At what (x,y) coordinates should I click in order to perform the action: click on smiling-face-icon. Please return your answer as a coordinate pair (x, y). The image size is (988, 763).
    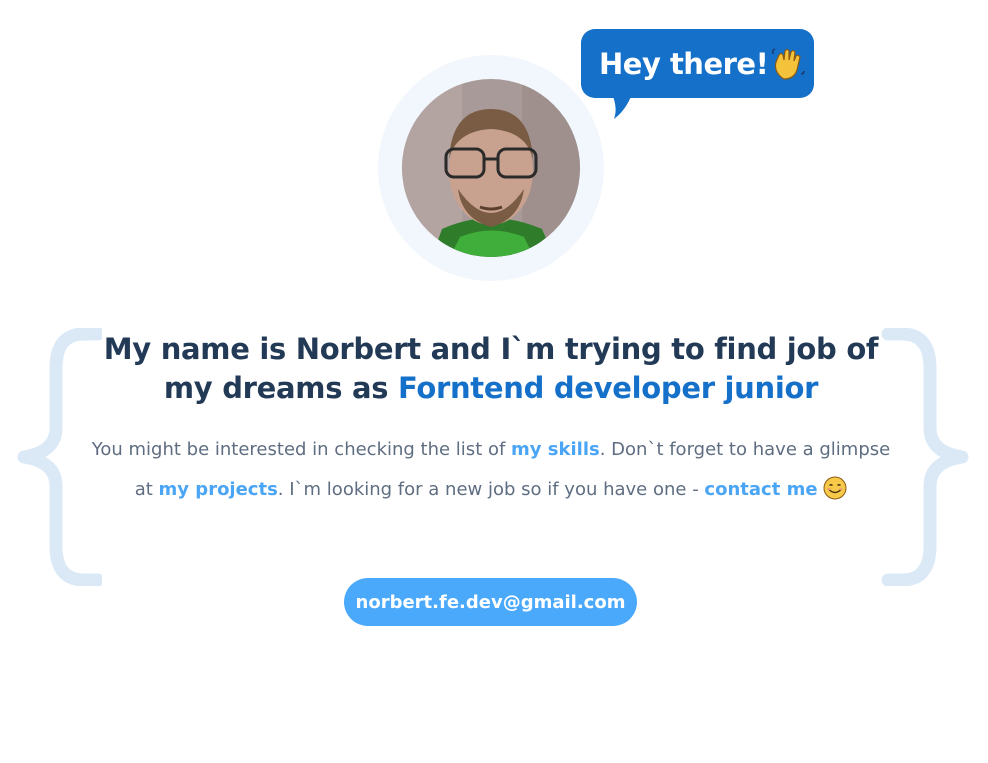
    Looking at the image, I should click on (835, 487).